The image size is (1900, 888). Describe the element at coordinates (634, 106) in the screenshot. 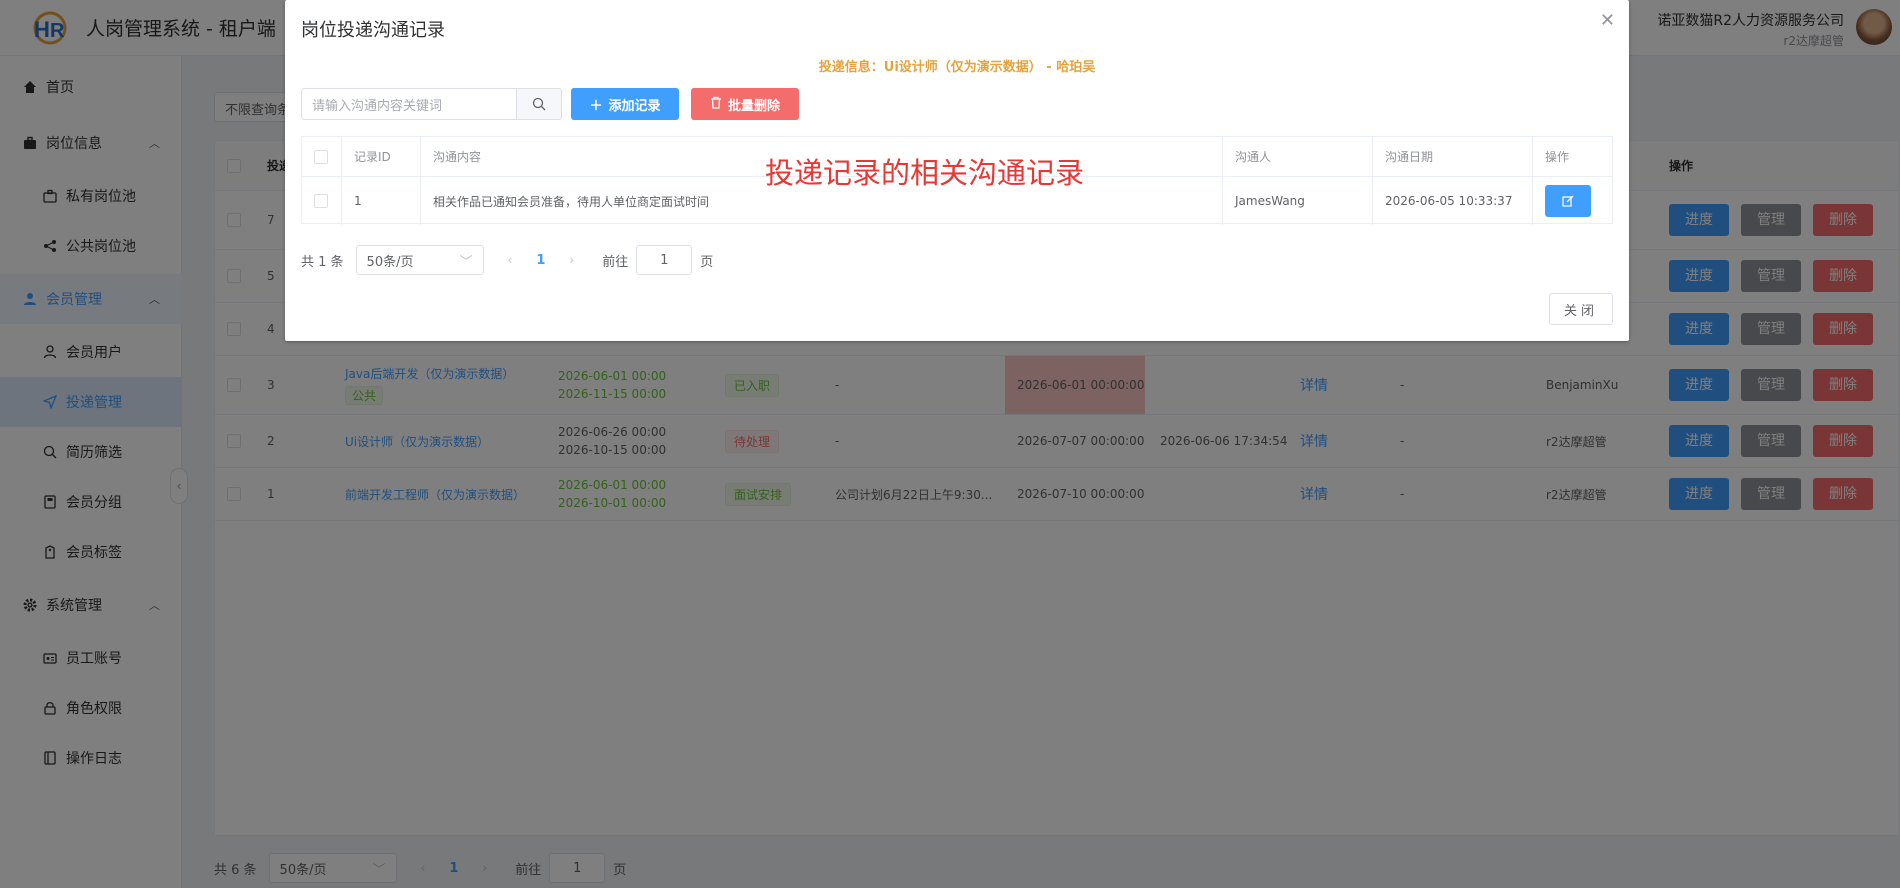

I see `add-record-label: 添加记录` at that location.